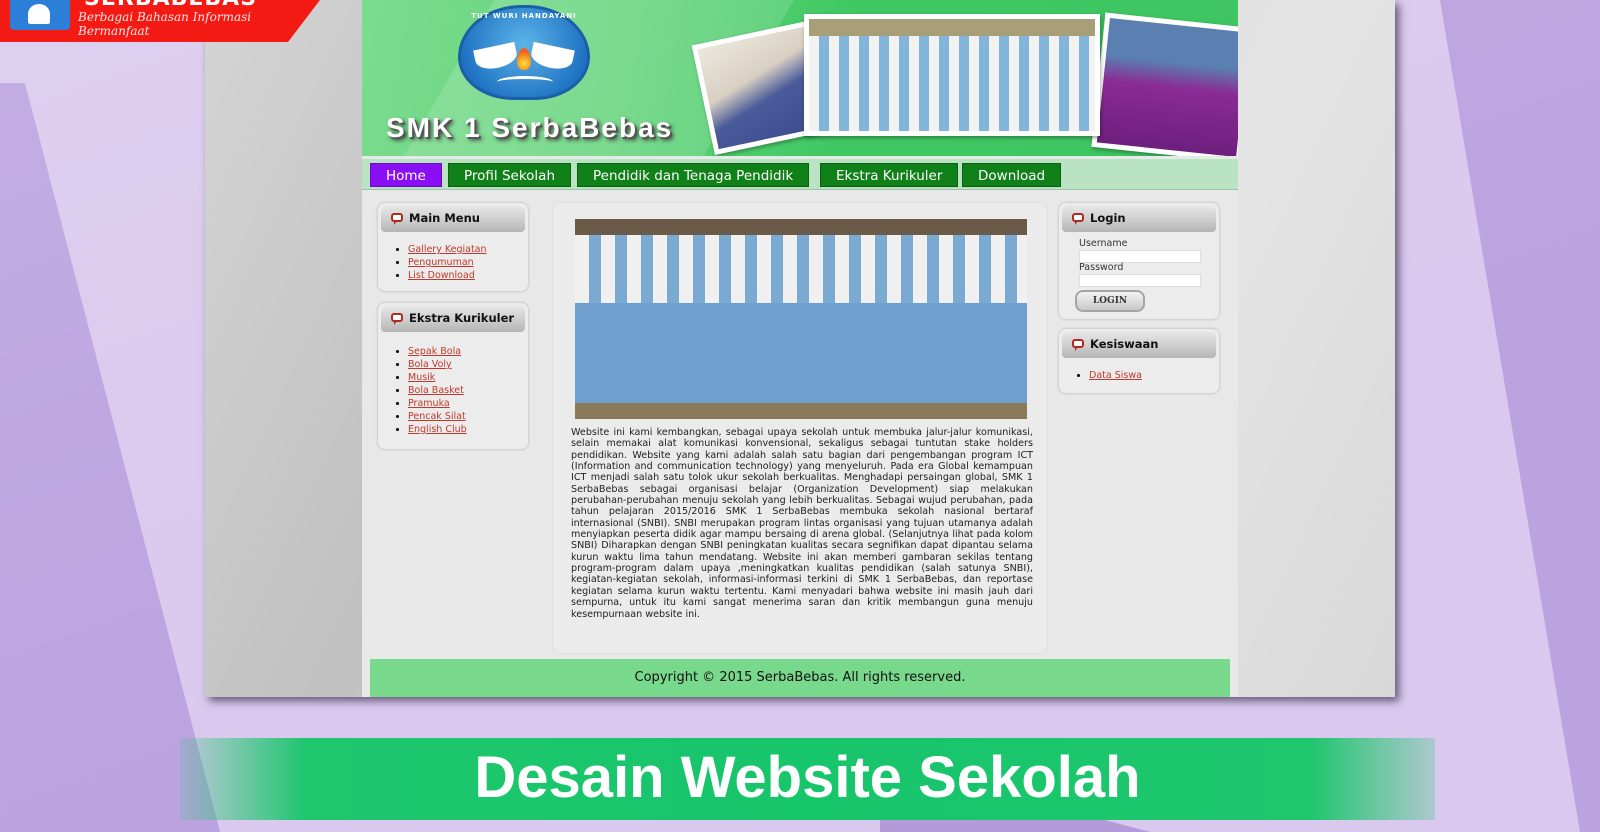 The height and width of the screenshot is (832, 1600). I want to click on box-header: Ekstra Kurikuler, so click(453, 319).